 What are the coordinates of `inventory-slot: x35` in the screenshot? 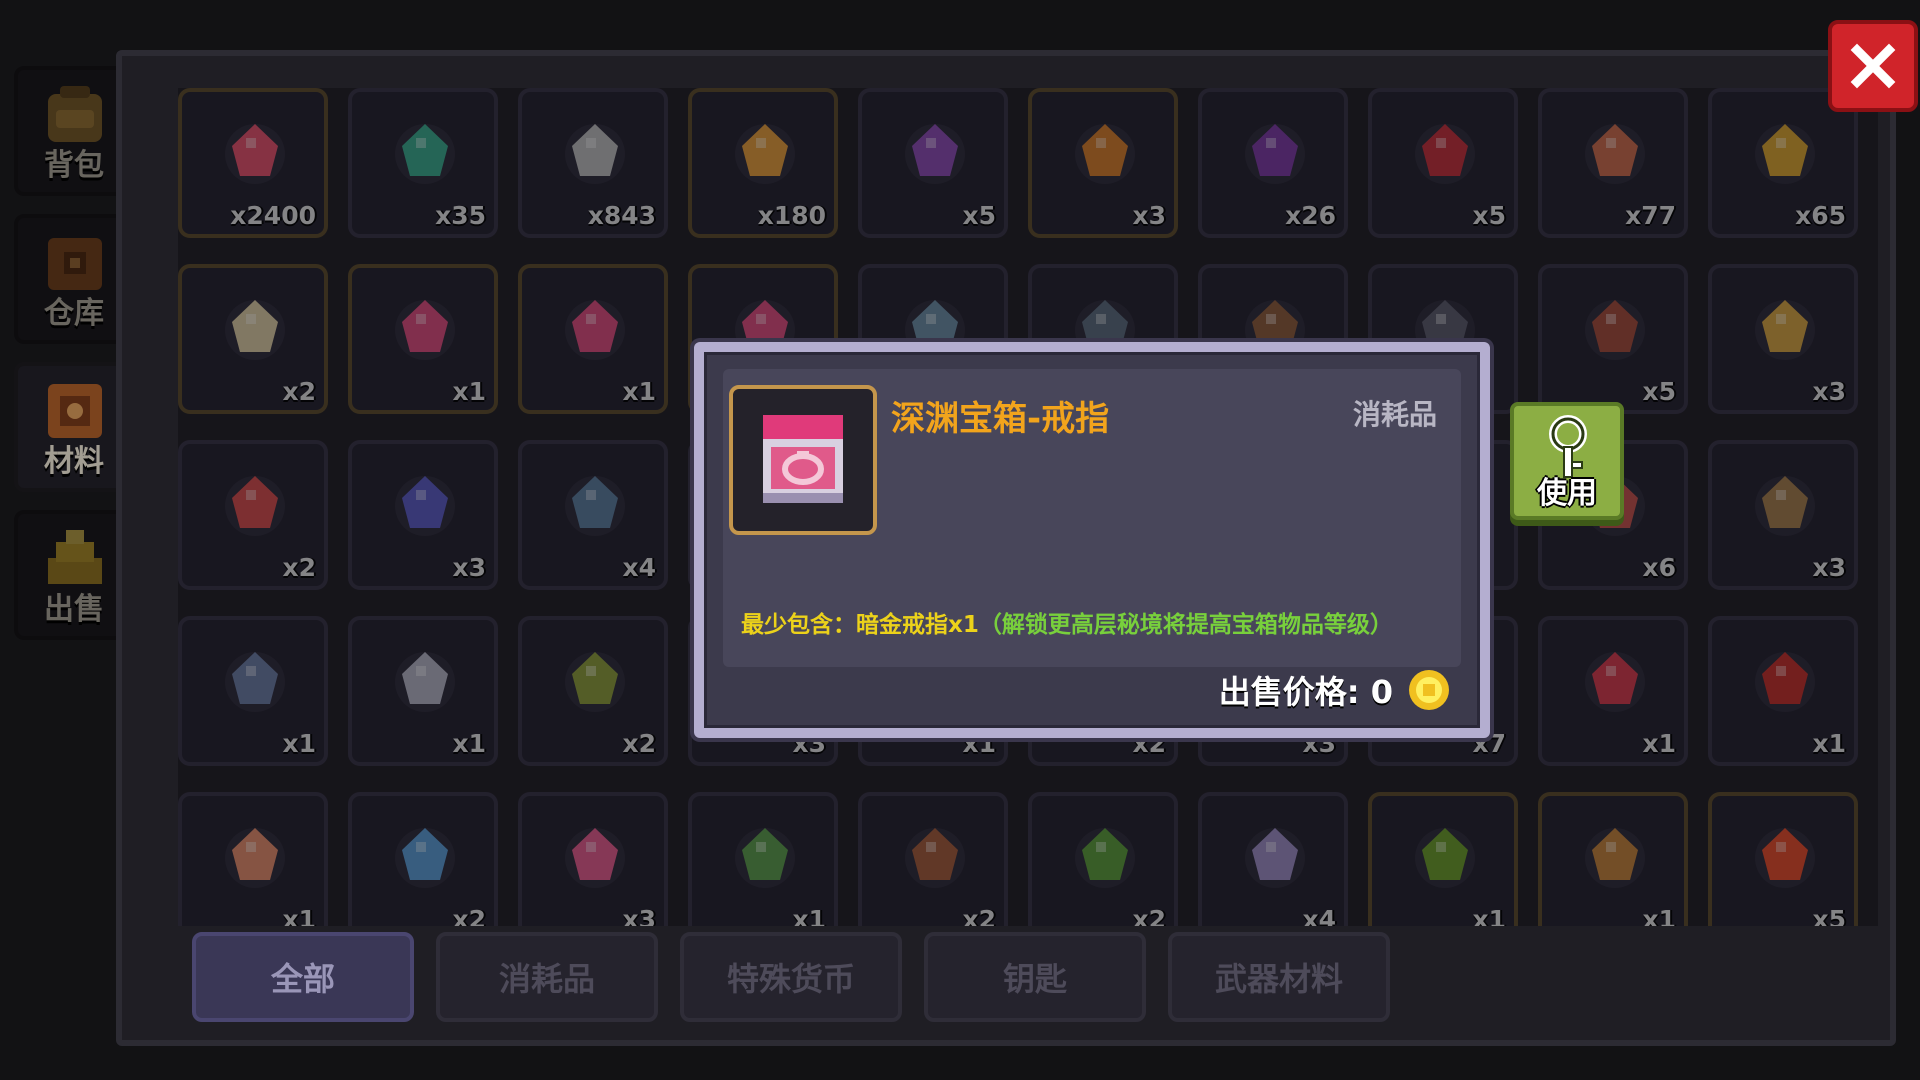 It's located at (423, 163).